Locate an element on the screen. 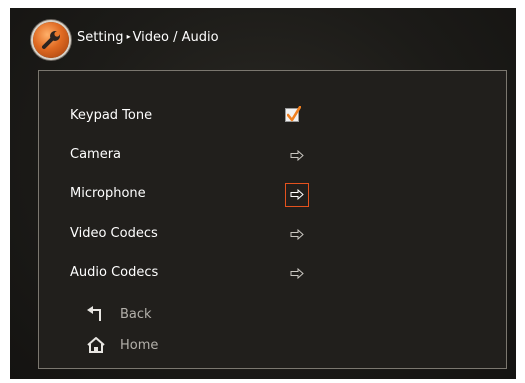 This screenshot has width=525, height=383. audio-codecs-arrow-button is located at coordinates (297, 274).